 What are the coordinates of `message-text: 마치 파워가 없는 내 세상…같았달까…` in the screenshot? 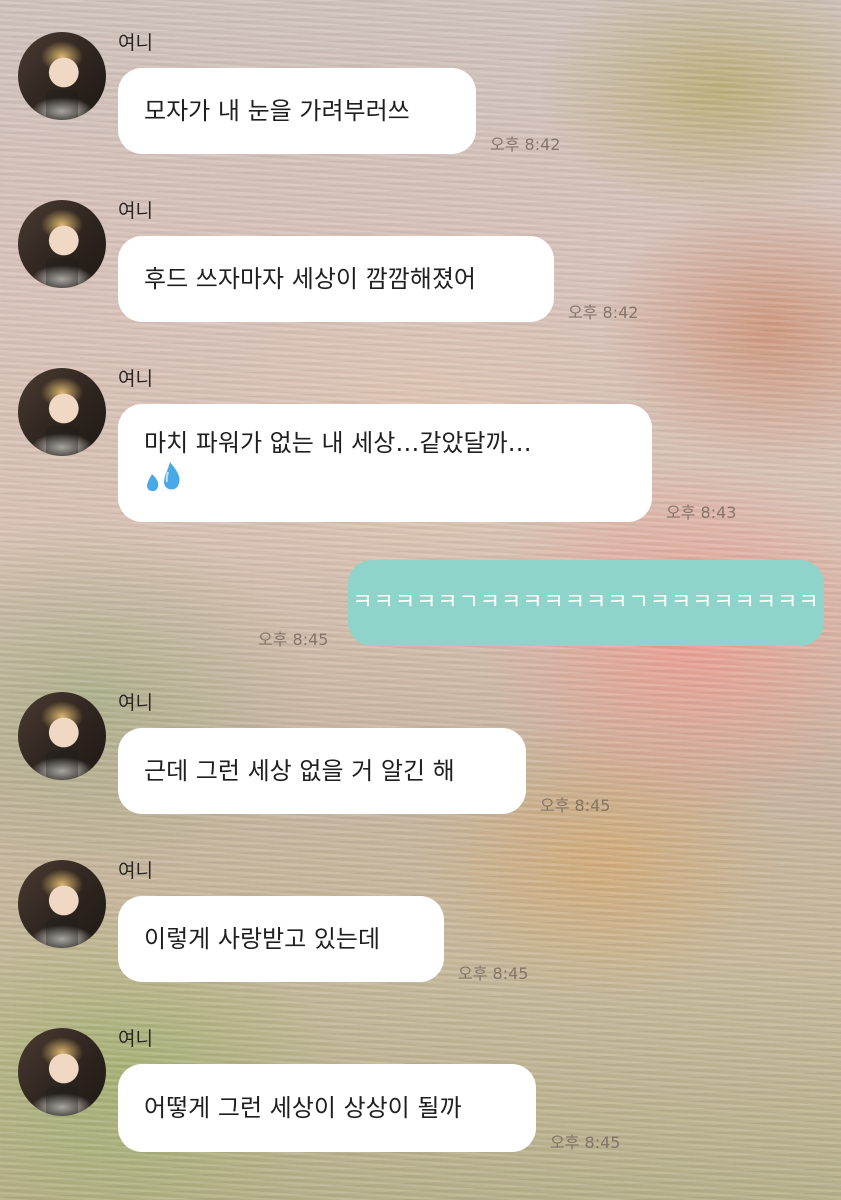 It's located at (338, 443).